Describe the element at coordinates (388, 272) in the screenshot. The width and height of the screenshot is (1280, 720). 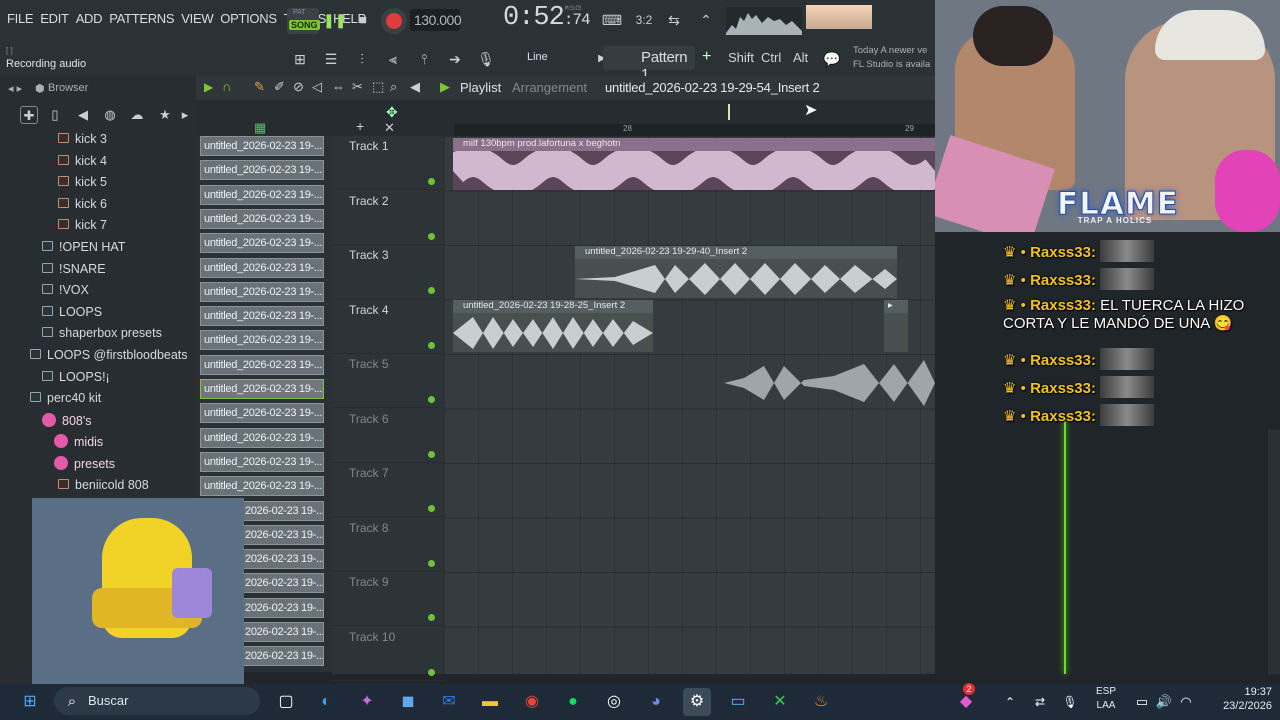
I see `track-header: Track 3` at that location.